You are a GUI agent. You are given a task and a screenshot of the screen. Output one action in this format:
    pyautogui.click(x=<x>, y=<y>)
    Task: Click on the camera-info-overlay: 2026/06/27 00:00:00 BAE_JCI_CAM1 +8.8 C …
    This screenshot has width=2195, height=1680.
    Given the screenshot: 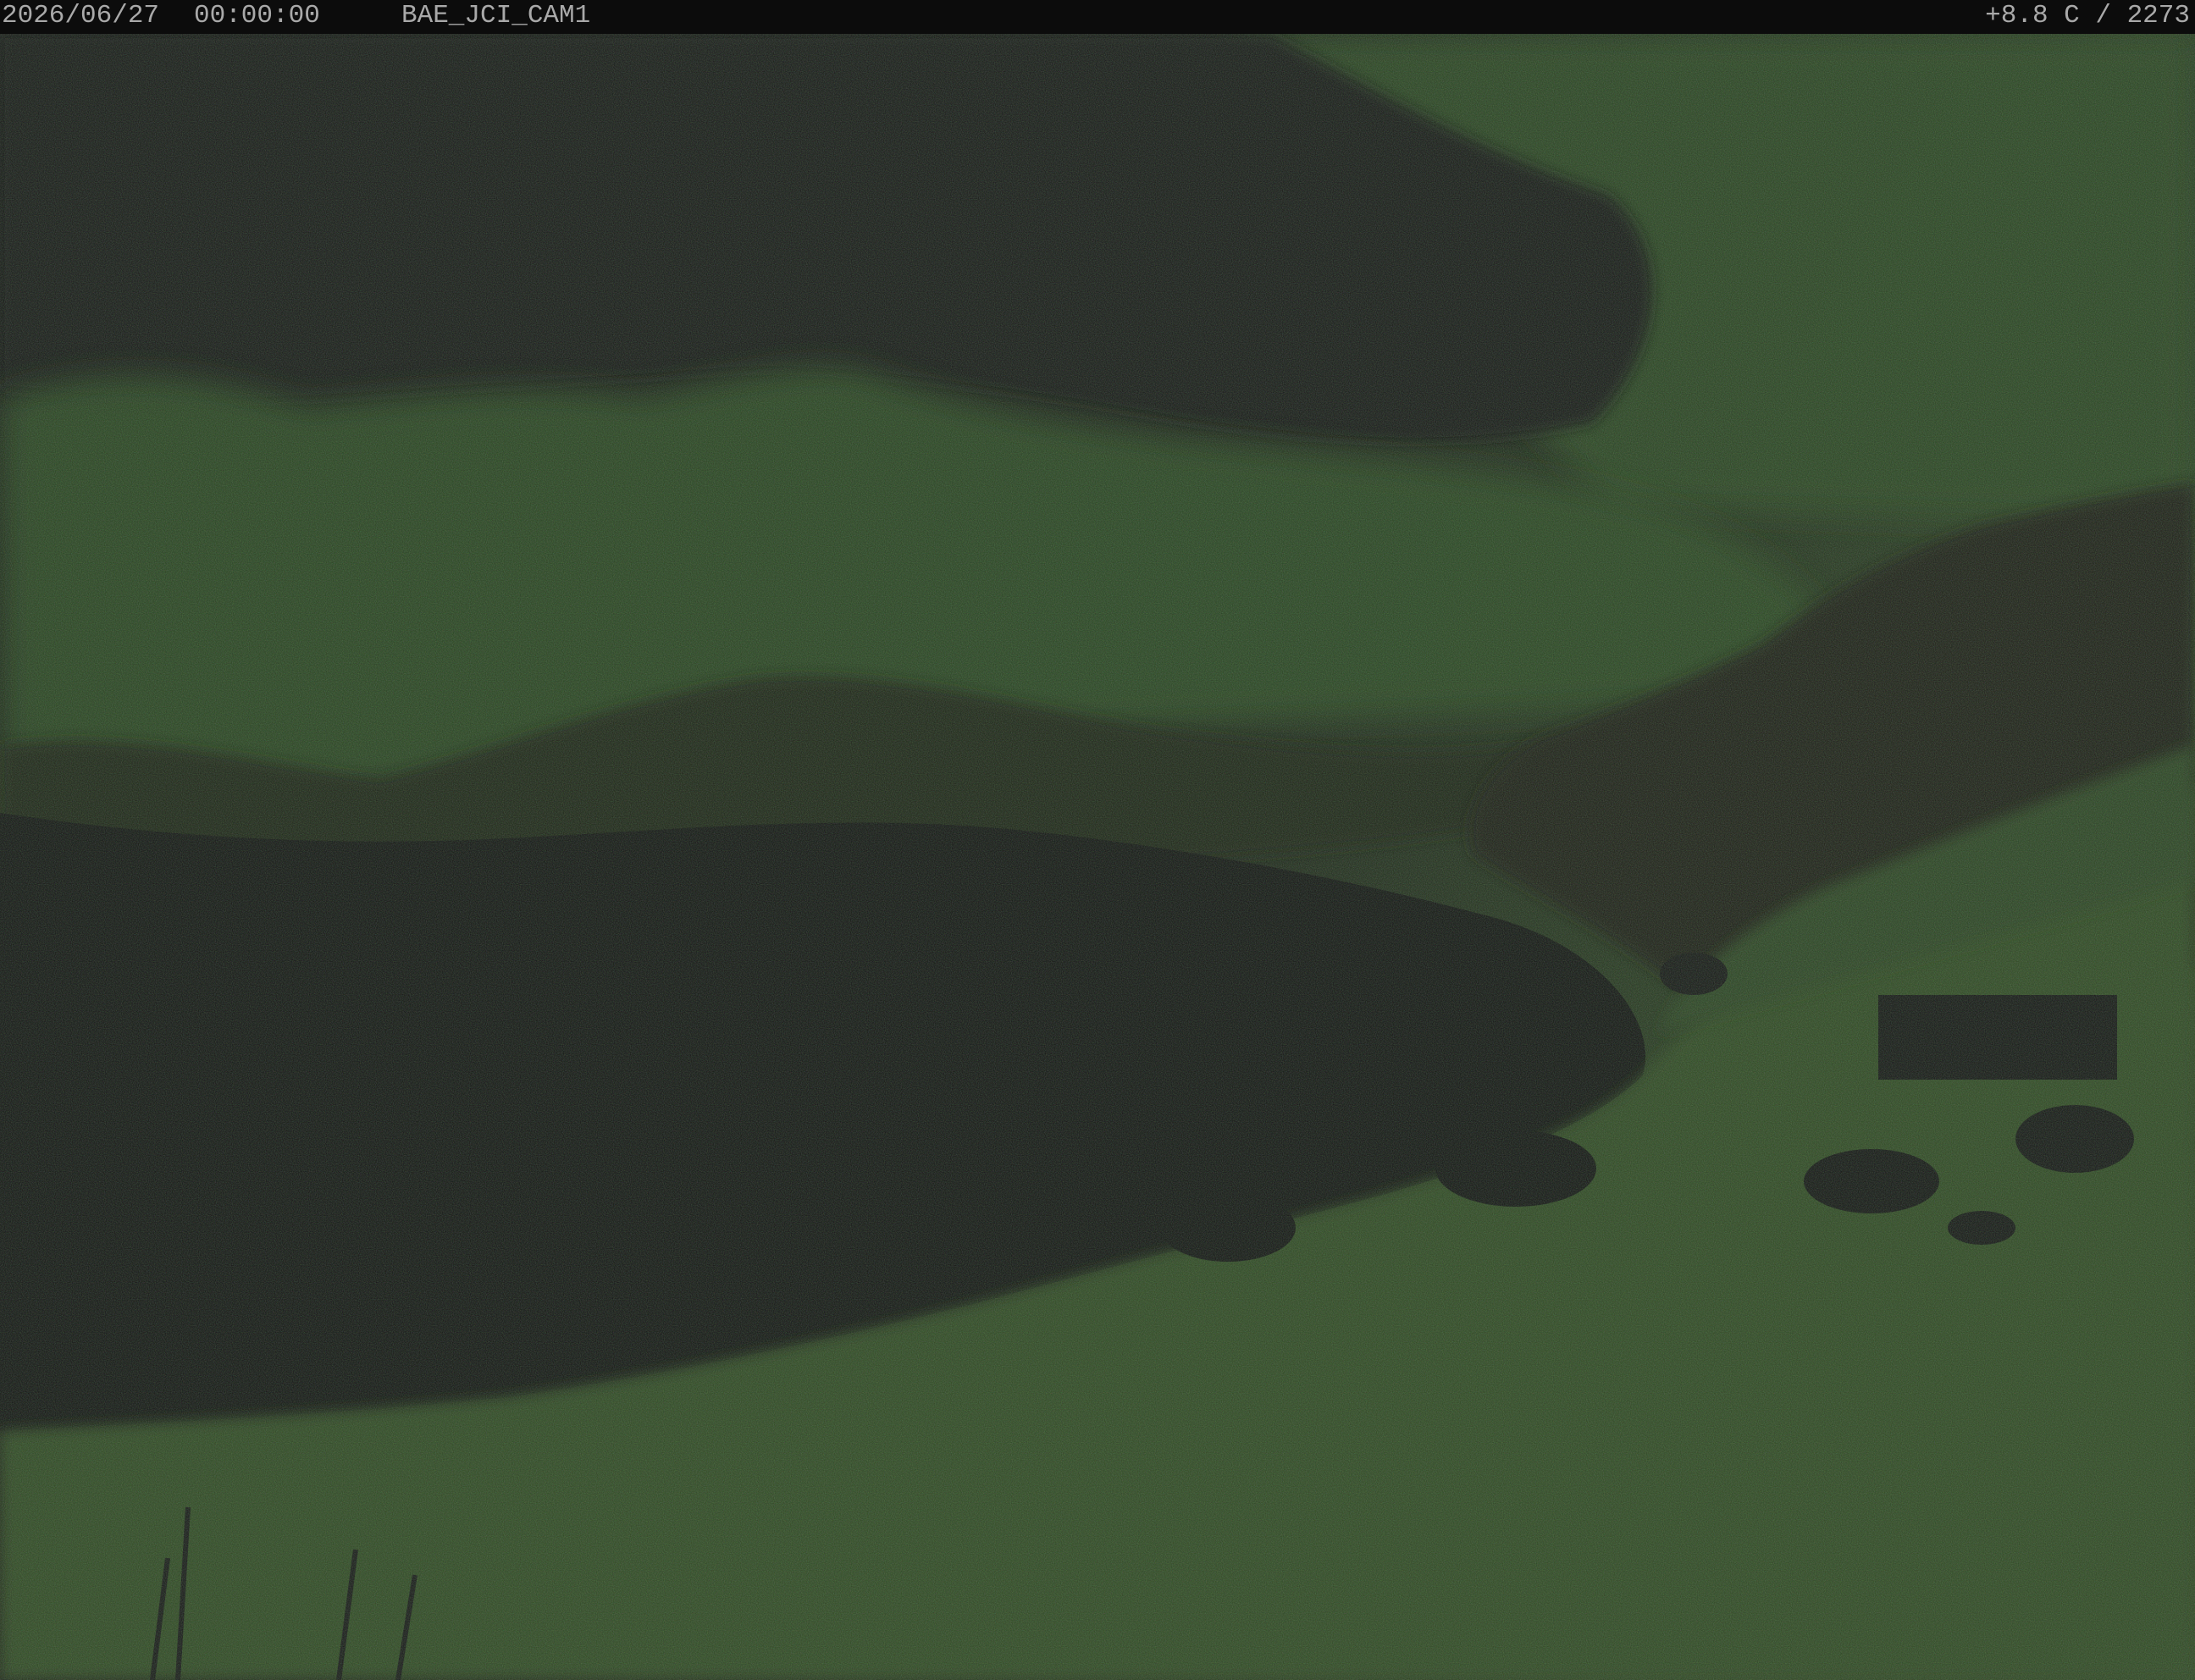 What is the action you would take?
    pyautogui.click(x=1097, y=17)
    